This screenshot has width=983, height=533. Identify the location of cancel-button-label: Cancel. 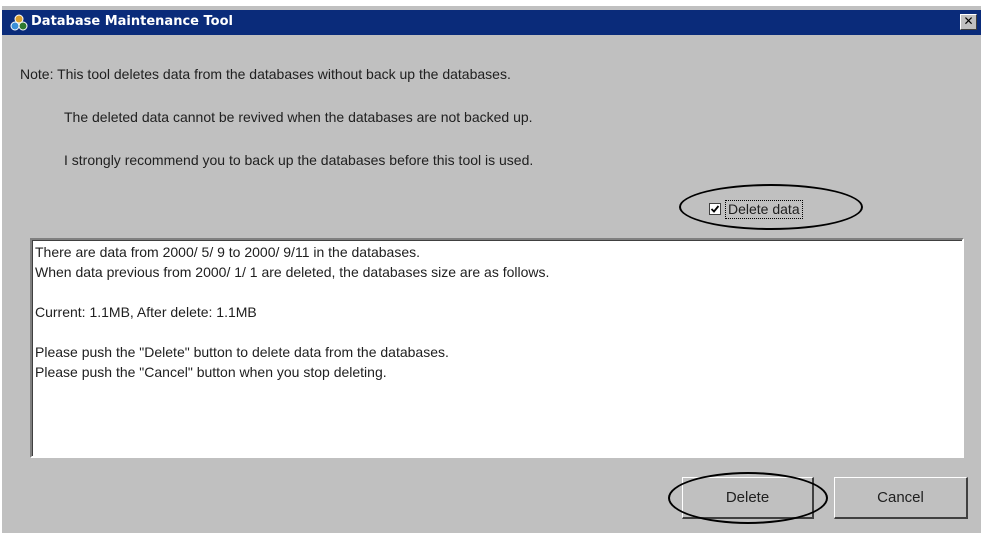
(900, 497).